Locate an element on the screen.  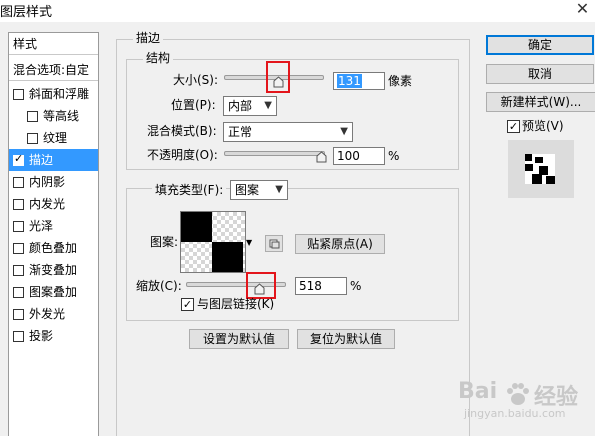
sidebar-item-label: 等高线 is located at coordinates (61, 116).